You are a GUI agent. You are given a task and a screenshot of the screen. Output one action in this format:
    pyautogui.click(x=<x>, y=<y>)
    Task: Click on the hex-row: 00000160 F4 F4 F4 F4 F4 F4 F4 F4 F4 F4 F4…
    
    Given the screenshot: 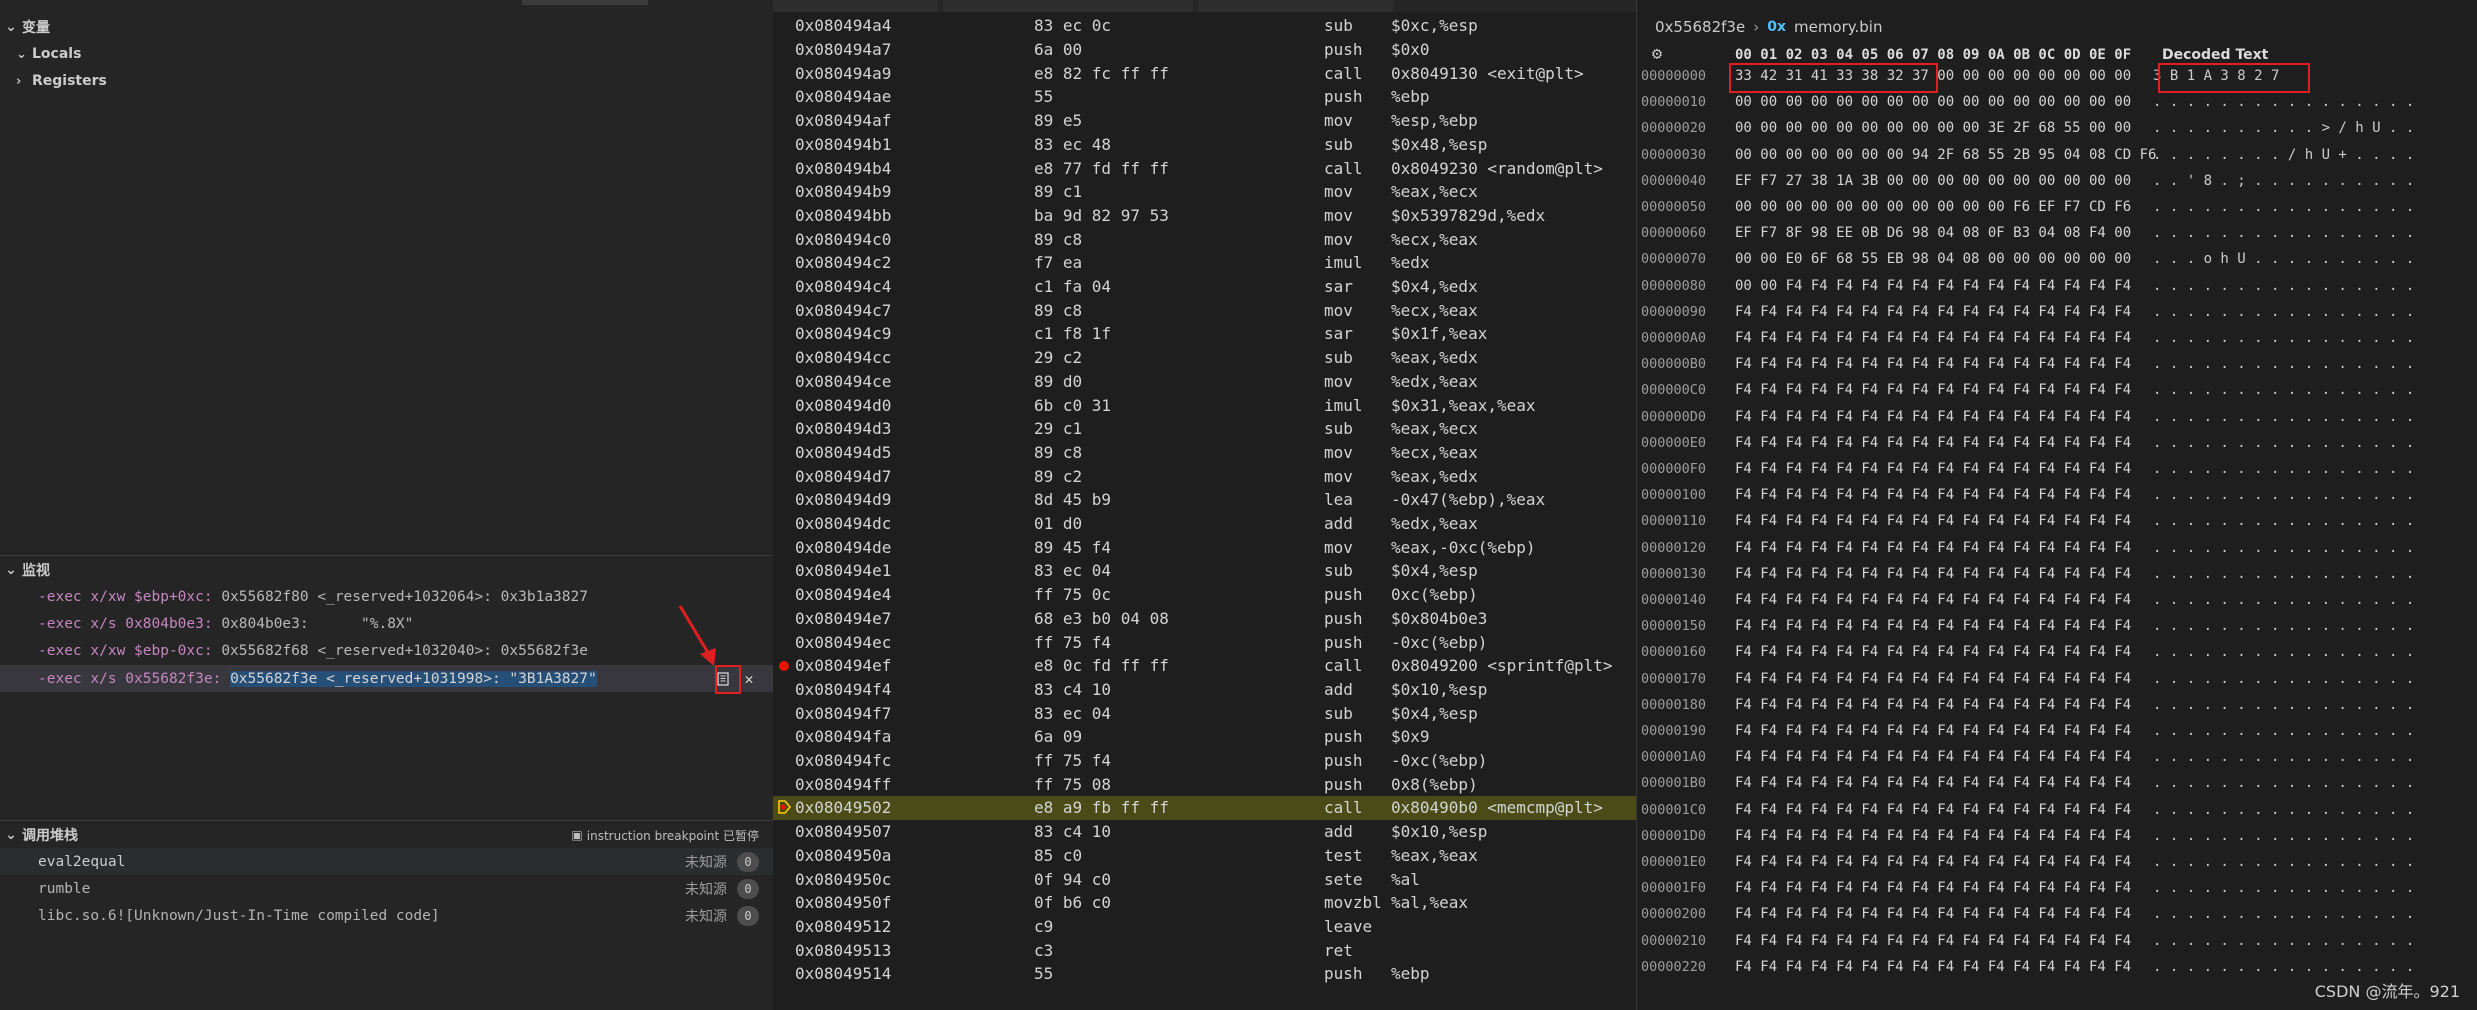 What is the action you would take?
    pyautogui.click(x=2025, y=652)
    